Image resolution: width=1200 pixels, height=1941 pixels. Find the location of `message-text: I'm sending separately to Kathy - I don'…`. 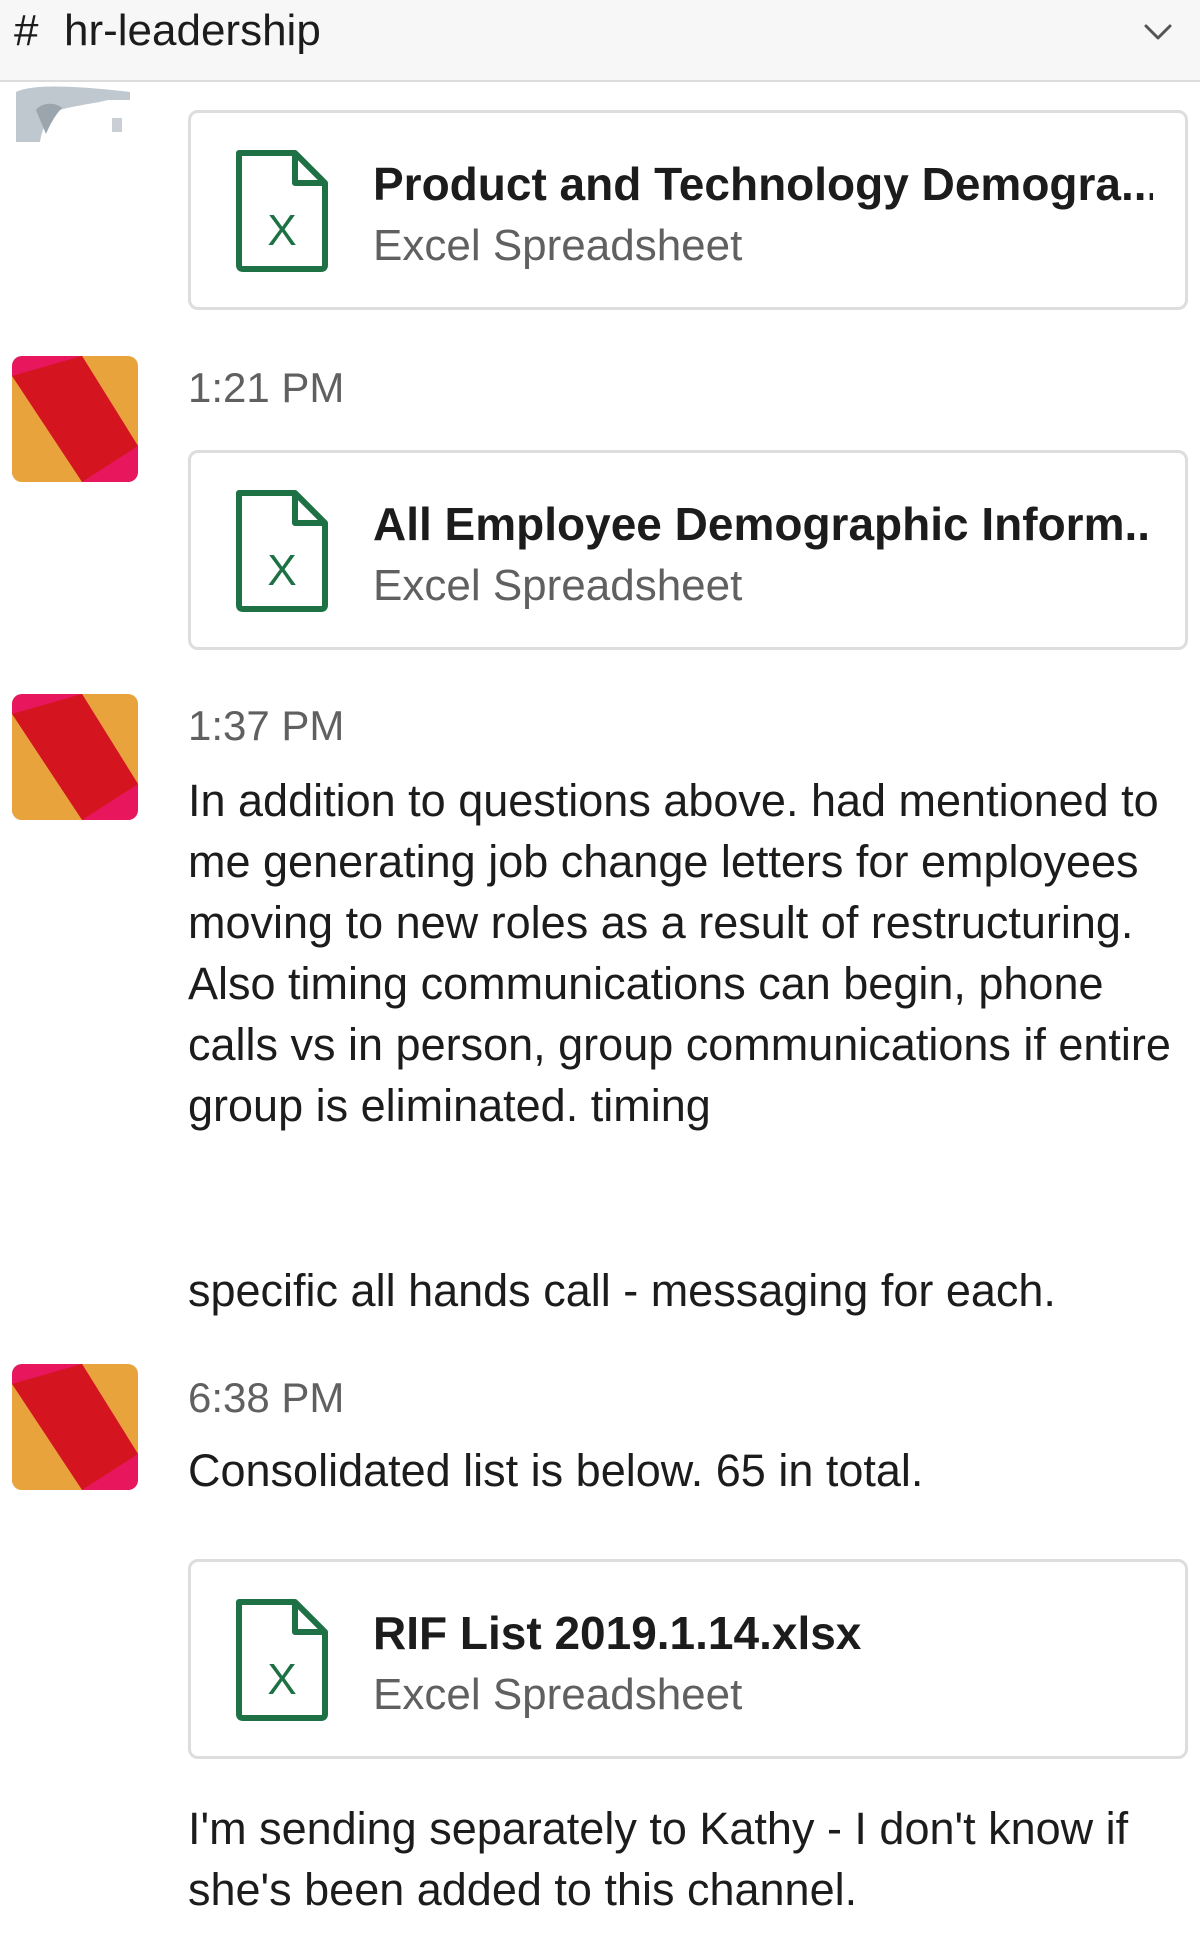

message-text: I'm sending separately to Kathy - I don'… is located at coordinates (658, 1859).